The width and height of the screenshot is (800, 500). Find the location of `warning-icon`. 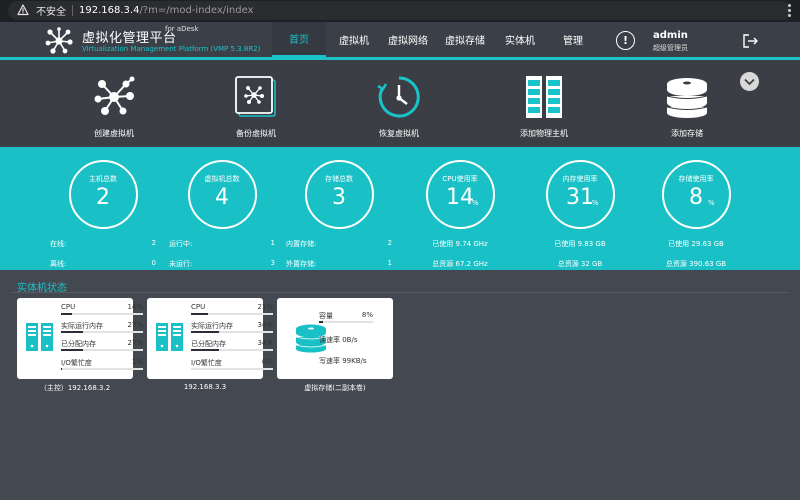

warning-icon is located at coordinates (23, 10).